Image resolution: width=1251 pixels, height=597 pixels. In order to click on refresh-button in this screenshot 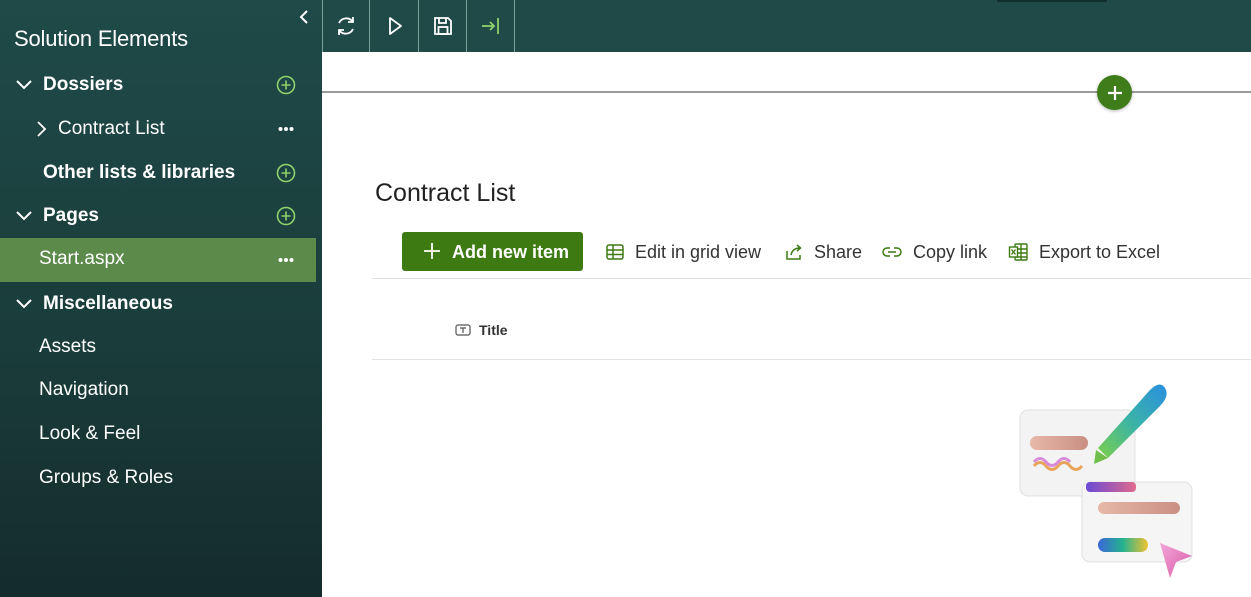, I will do `click(346, 26)`.